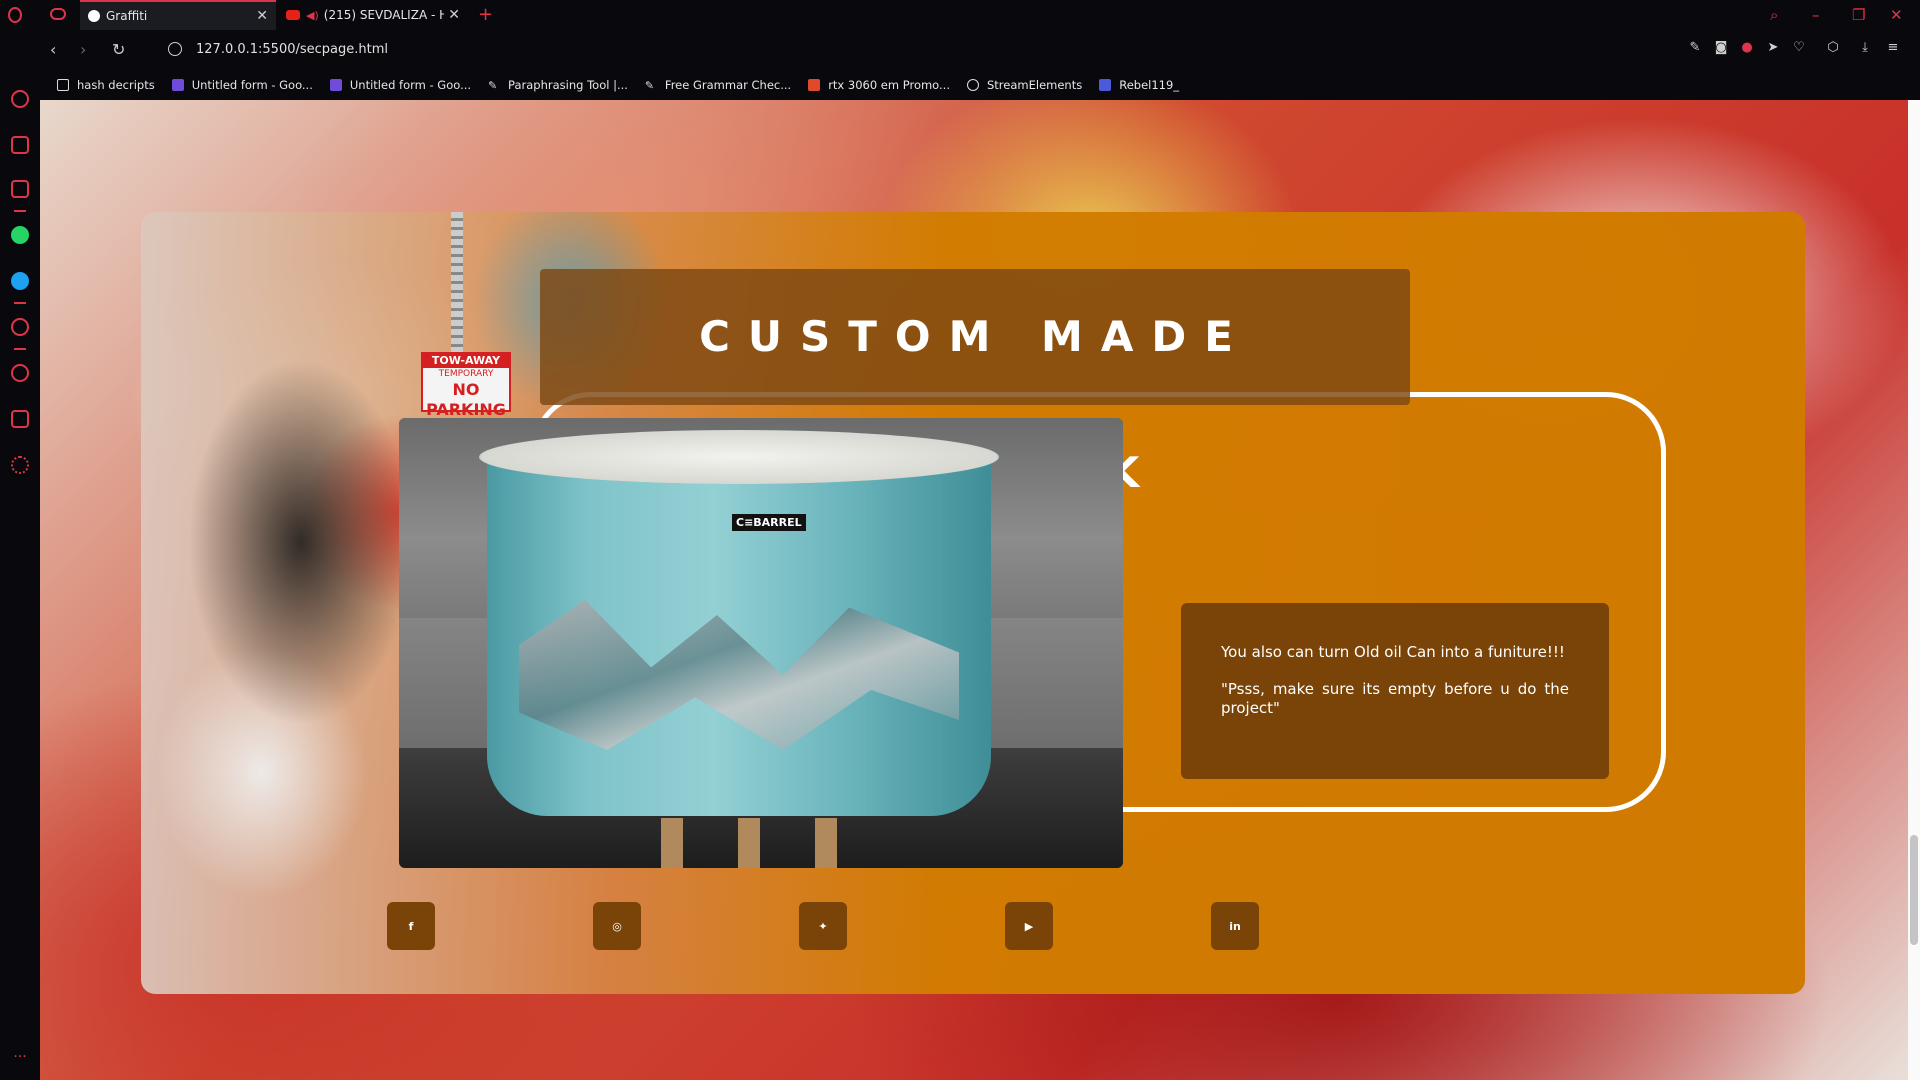 The height and width of the screenshot is (1080, 1920). I want to click on twitter-icon, so click(20, 281).